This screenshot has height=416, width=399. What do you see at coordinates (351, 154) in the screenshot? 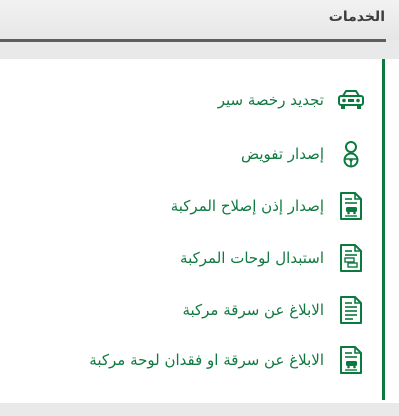
I see `driver-icon` at bounding box center [351, 154].